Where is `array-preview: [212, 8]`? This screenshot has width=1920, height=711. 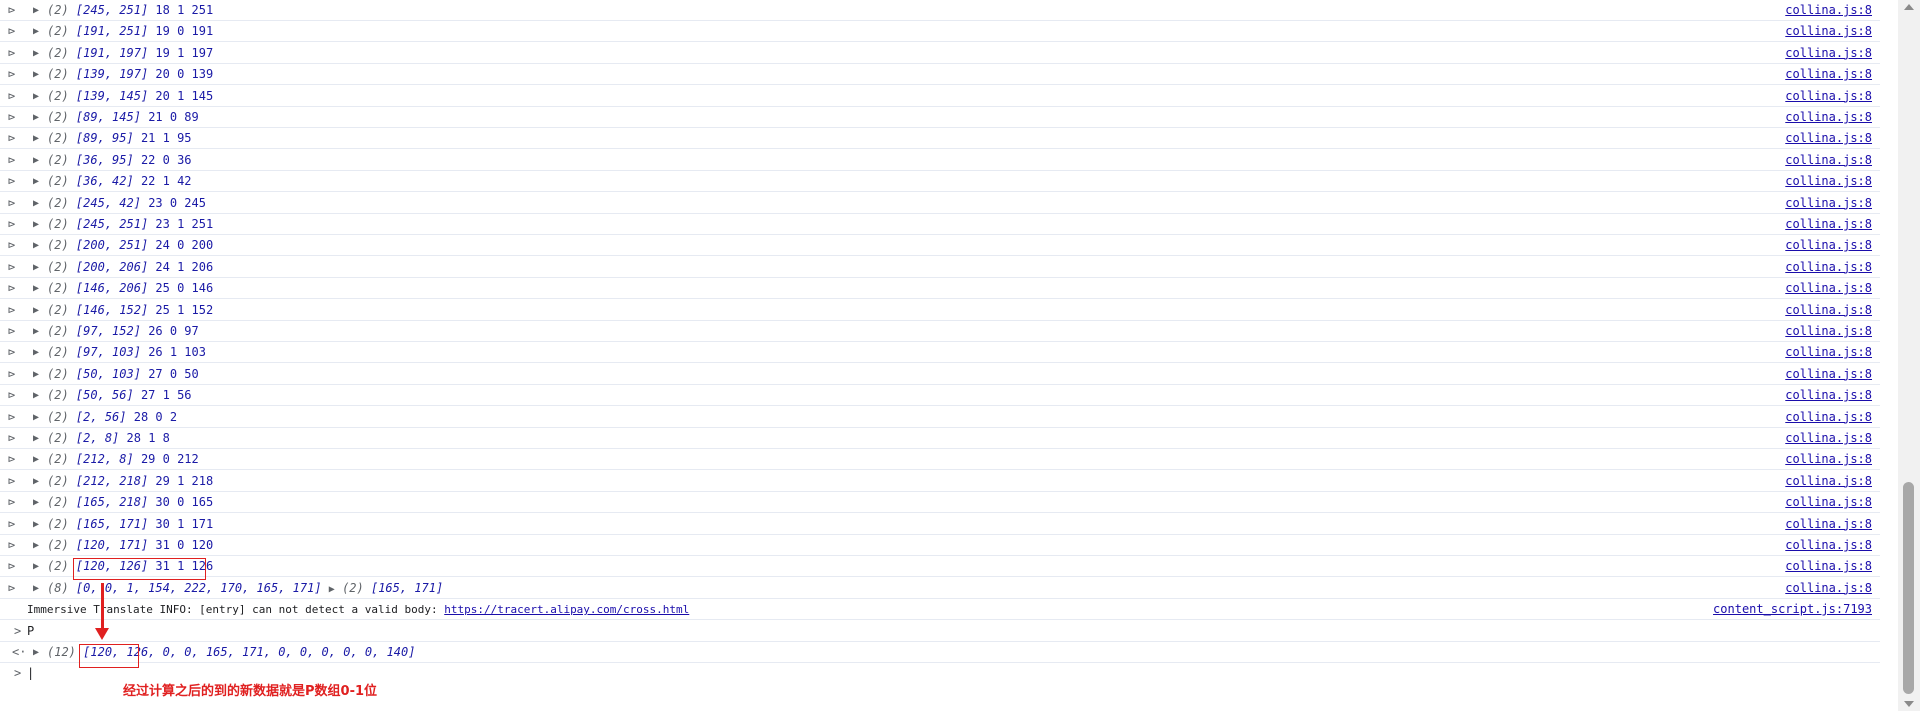
array-preview: [212, 8] is located at coordinates (105, 459).